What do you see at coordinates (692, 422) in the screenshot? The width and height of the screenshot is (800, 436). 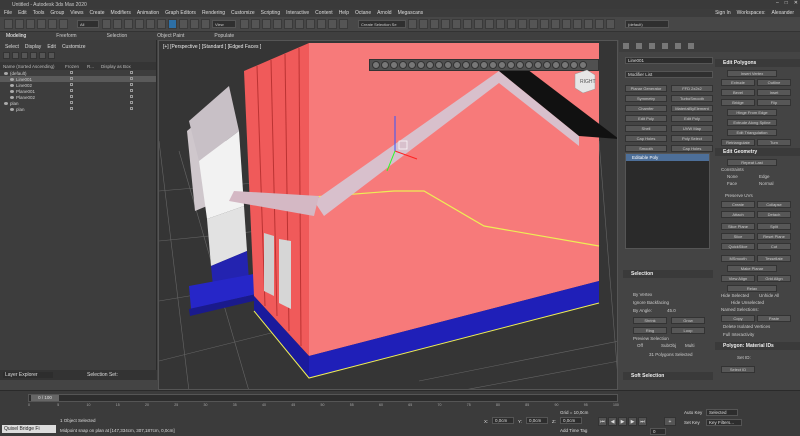 I see `set-key-button: Set Key` at bounding box center [692, 422].